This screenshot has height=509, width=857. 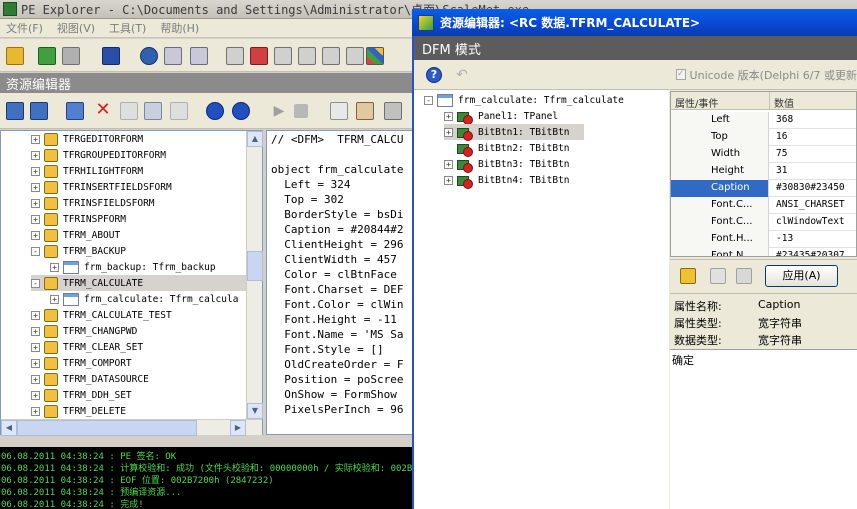 What do you see at coordinates (524, 100) in the screenshot?
I see `tree-item: - frm_calculate: Tfrm_calculate` at bounding box center [524, 100].